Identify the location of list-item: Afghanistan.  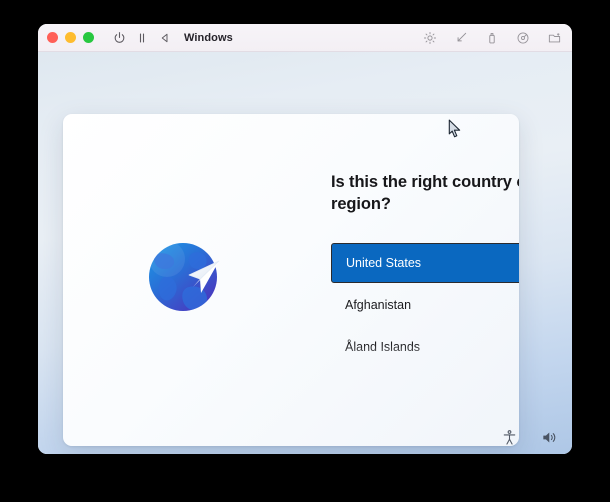
(425, 305).